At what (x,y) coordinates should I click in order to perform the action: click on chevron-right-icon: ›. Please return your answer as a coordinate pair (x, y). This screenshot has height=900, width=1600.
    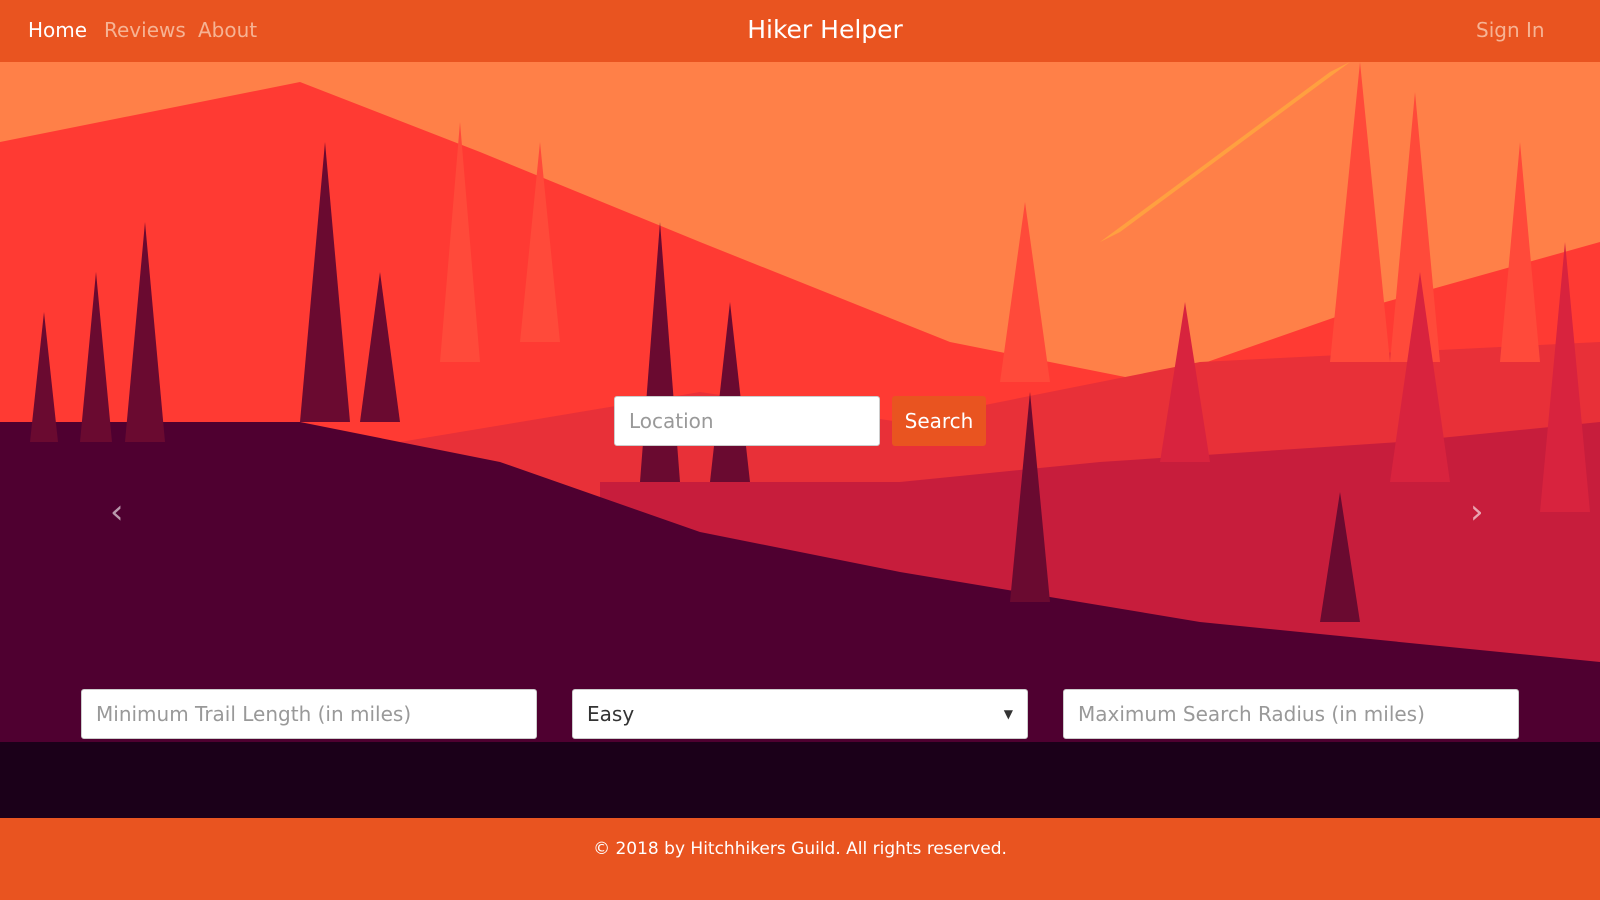
    Looking at the image, I should click on (1477, 512).